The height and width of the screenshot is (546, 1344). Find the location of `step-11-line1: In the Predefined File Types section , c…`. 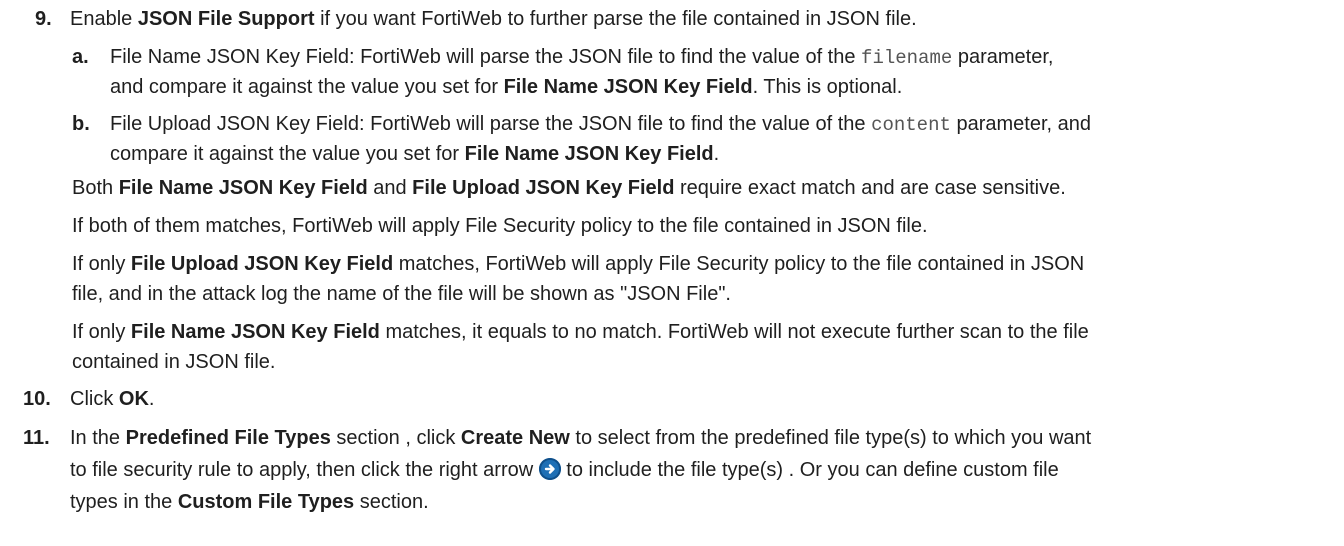

step-11-line1: In the Predefined File Types section , c… is located at coordinates (581, 438).